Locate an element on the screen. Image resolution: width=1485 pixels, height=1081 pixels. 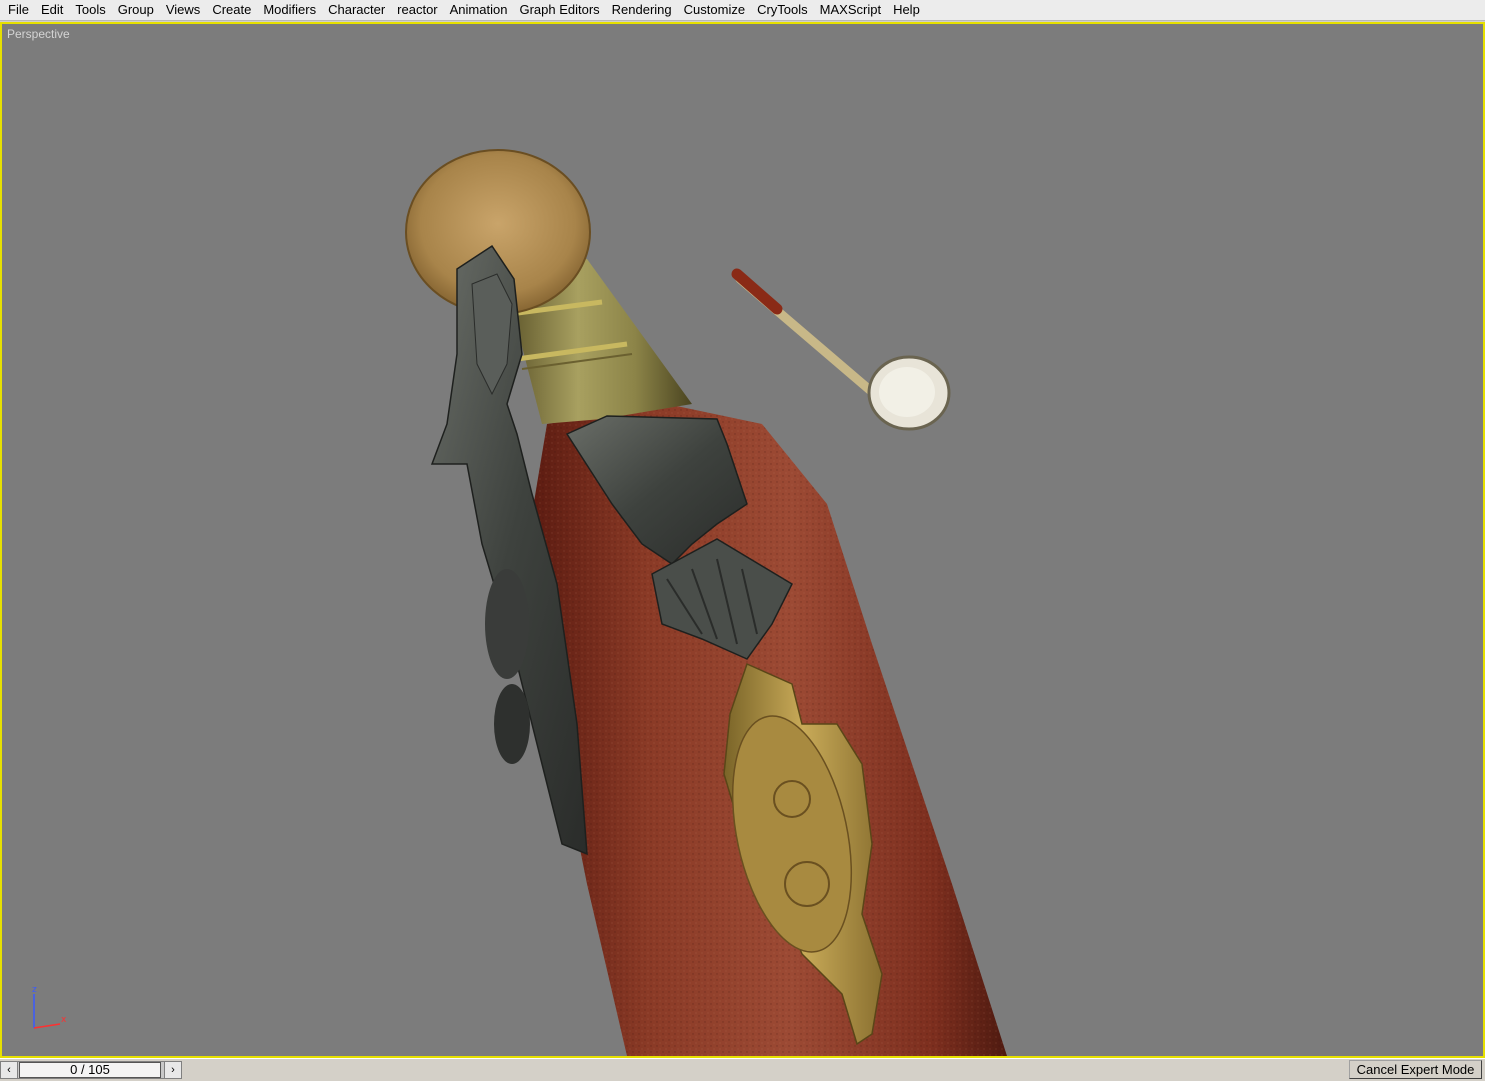
menu-animation: Animation is located at coordinates (479, 10).